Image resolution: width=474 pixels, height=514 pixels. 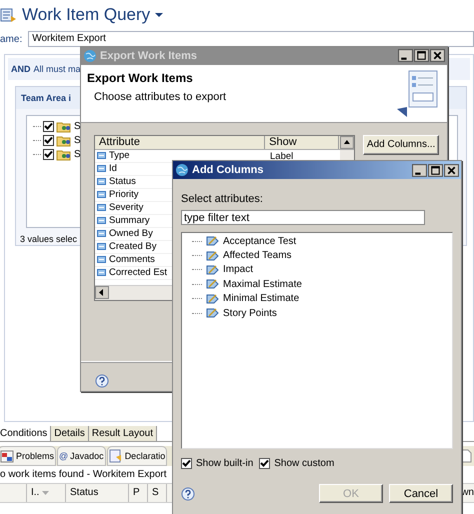 I want to click on sort-icon, so click(x=46, y=493).